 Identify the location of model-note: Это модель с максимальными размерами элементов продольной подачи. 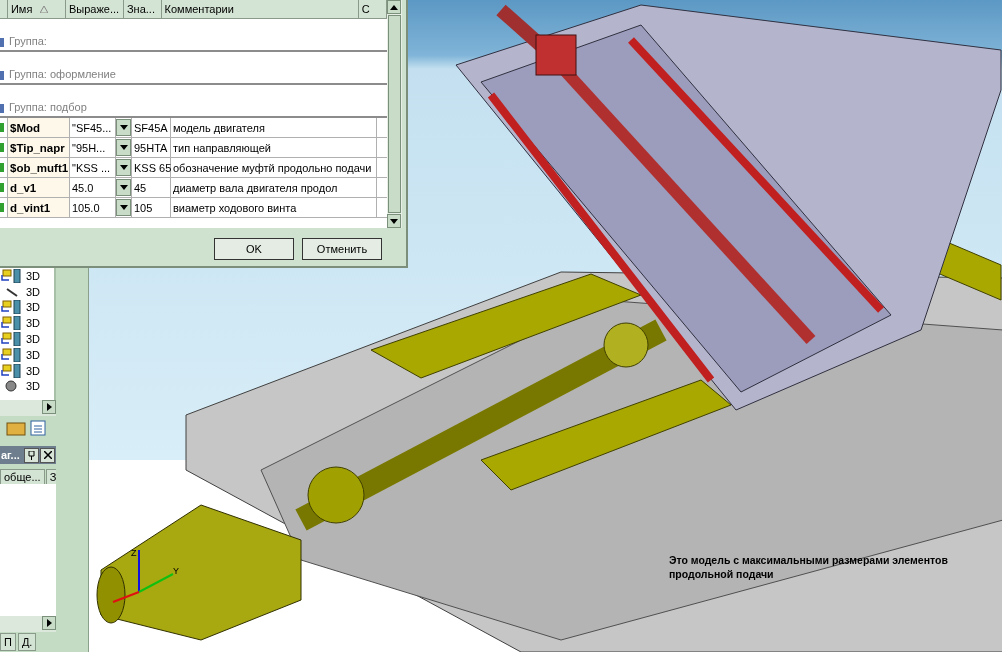
(809, 567).